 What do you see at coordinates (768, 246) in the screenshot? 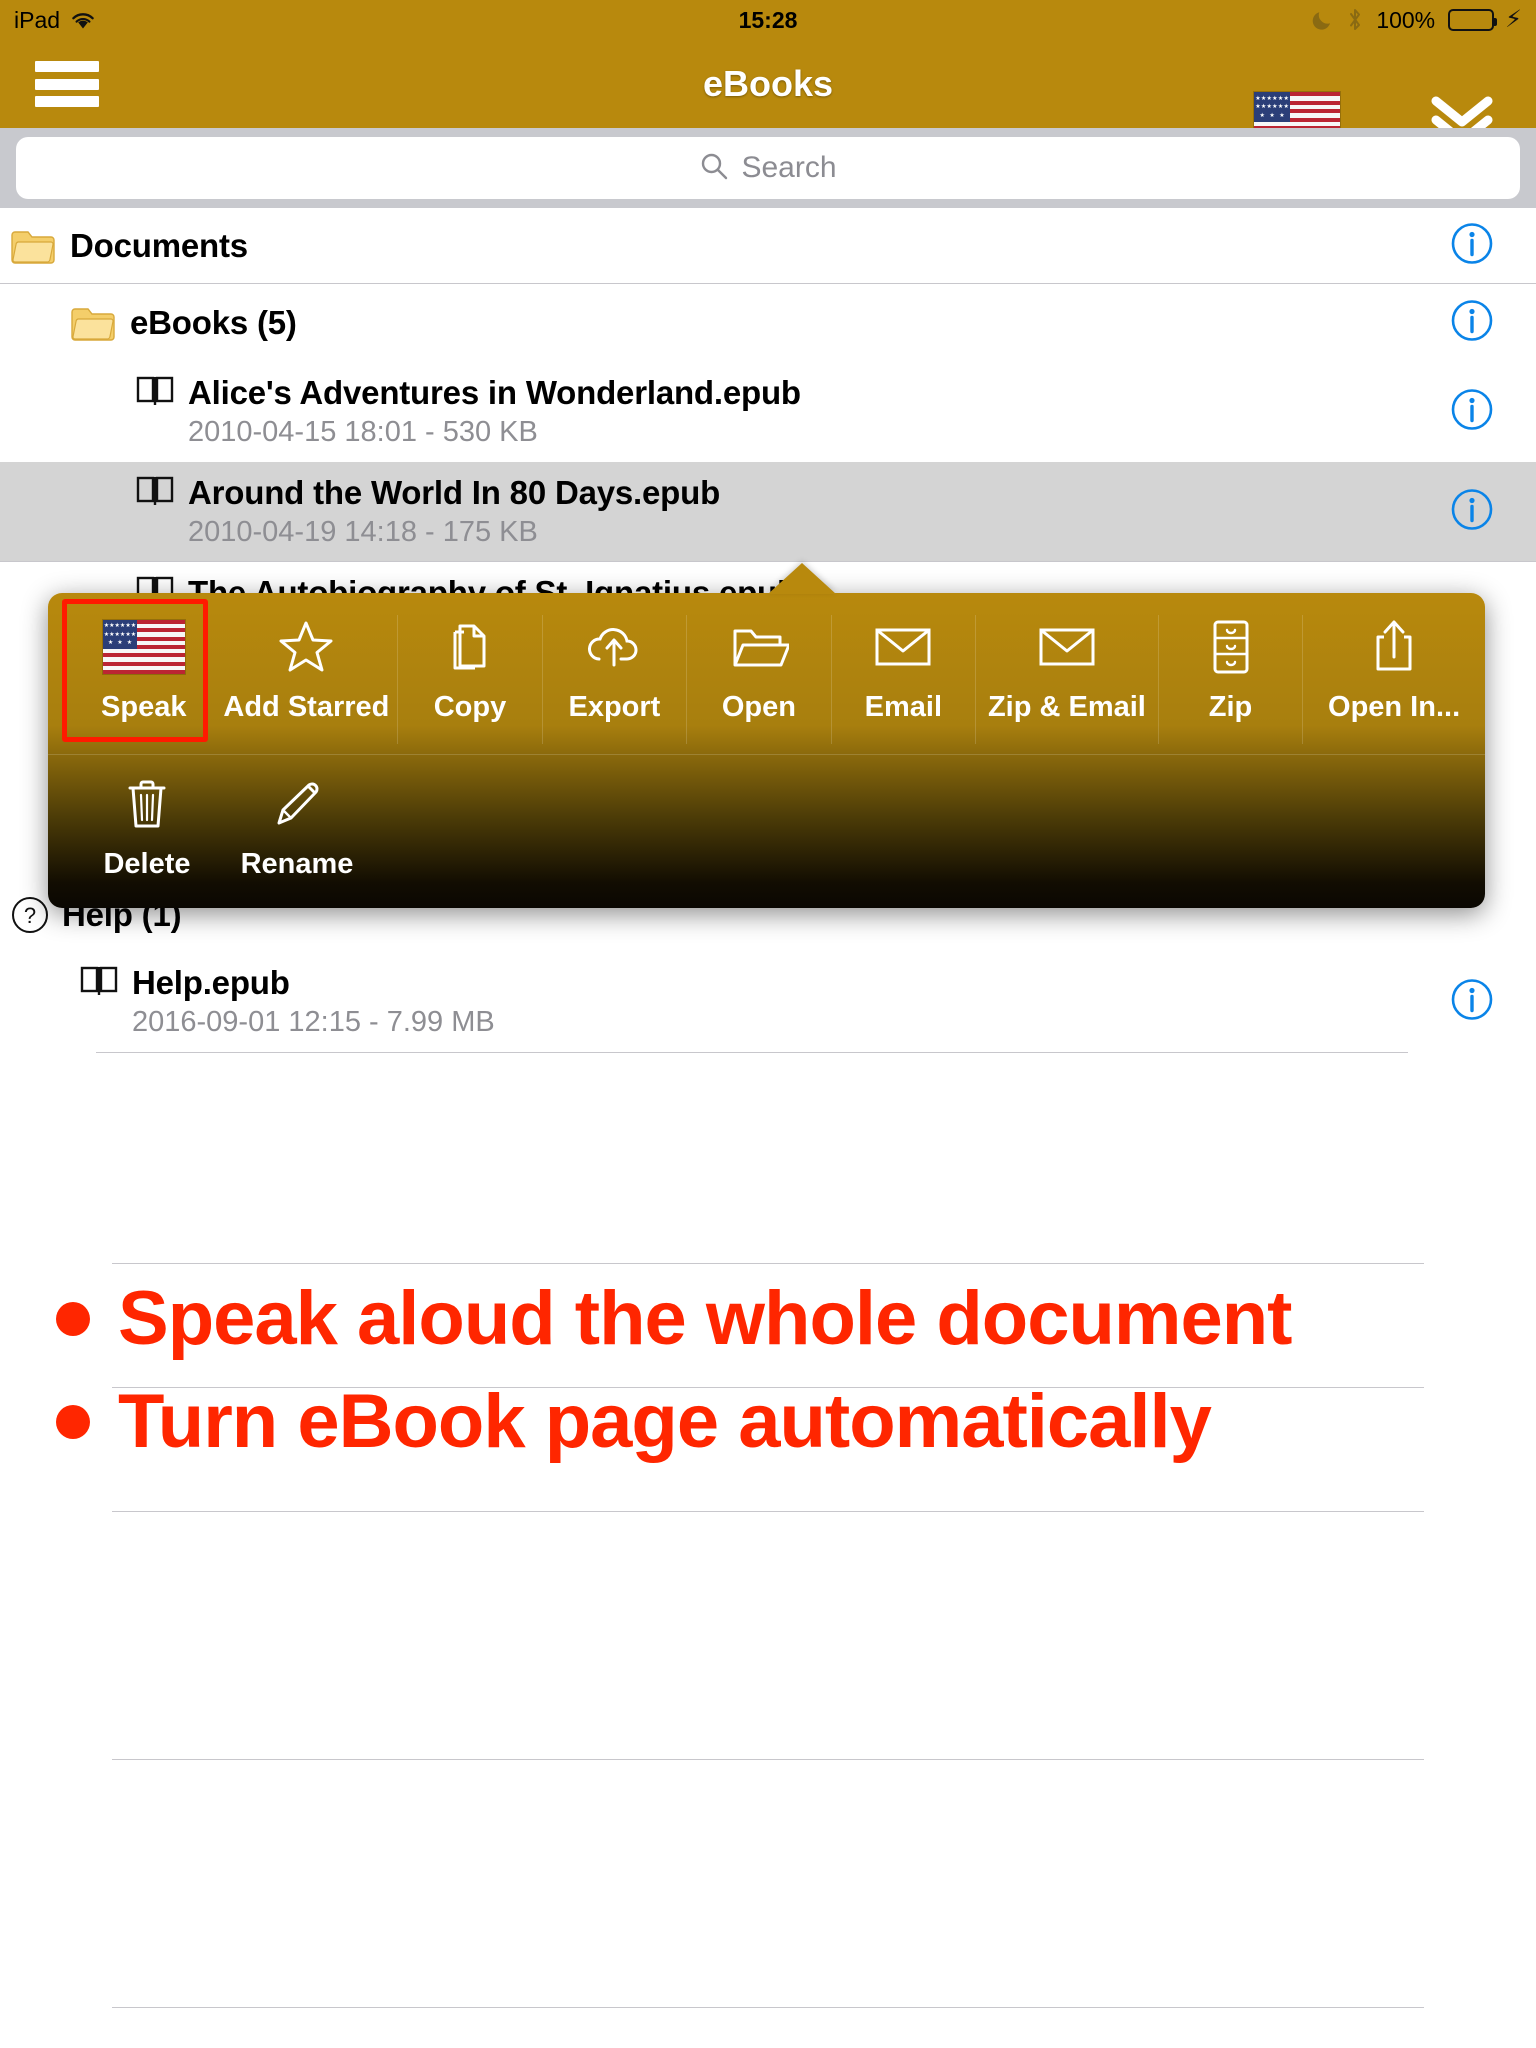
I see `list-item: Documents` at bounding box center [768, 246].